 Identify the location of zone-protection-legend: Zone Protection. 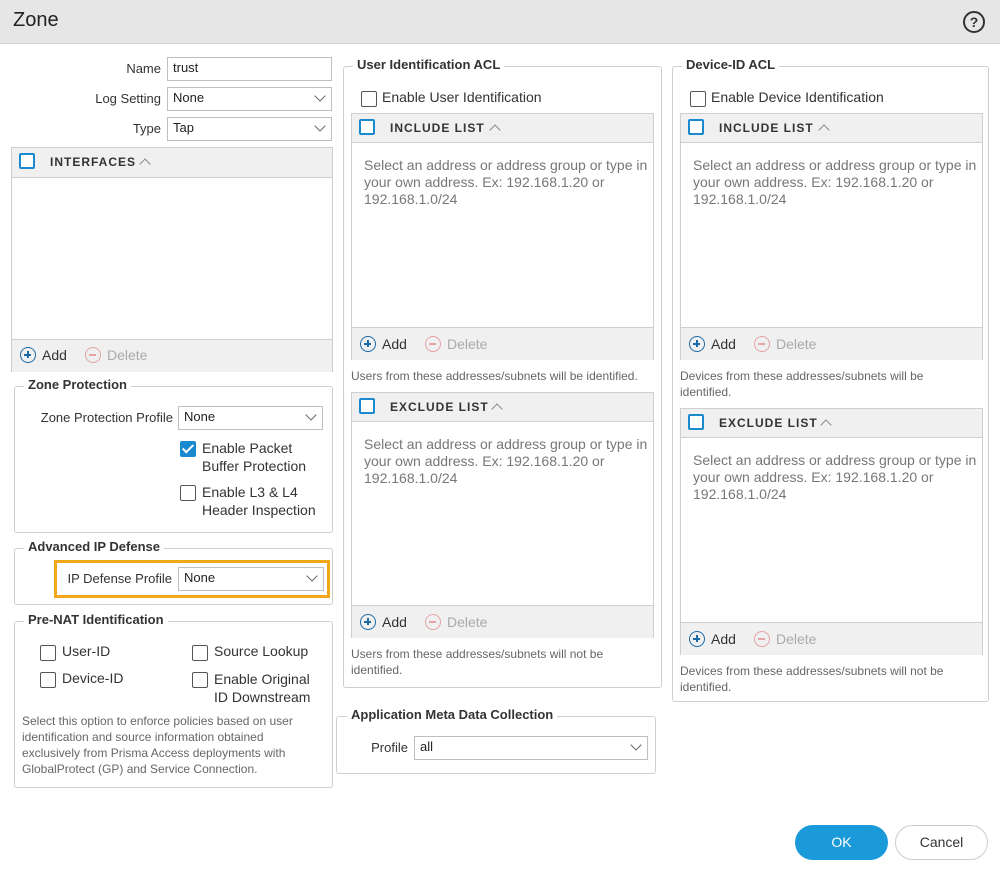
(77, 384).